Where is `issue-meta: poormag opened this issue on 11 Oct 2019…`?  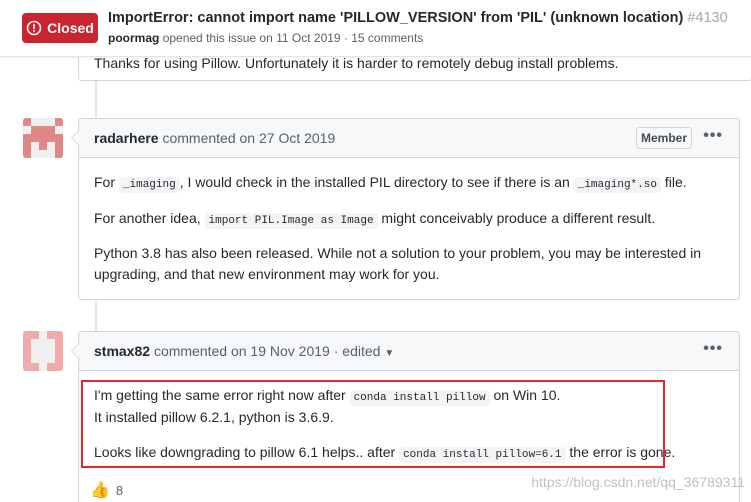 issue-meta: poormag opened this issue on 11 Oct 2019… is located at coordinates (265, 38).